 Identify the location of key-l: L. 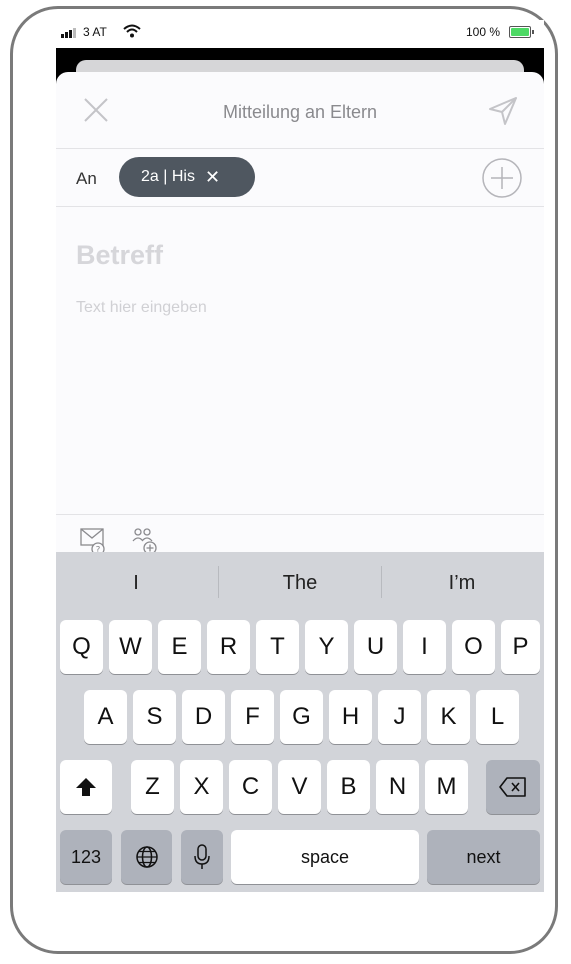
(497, 717).